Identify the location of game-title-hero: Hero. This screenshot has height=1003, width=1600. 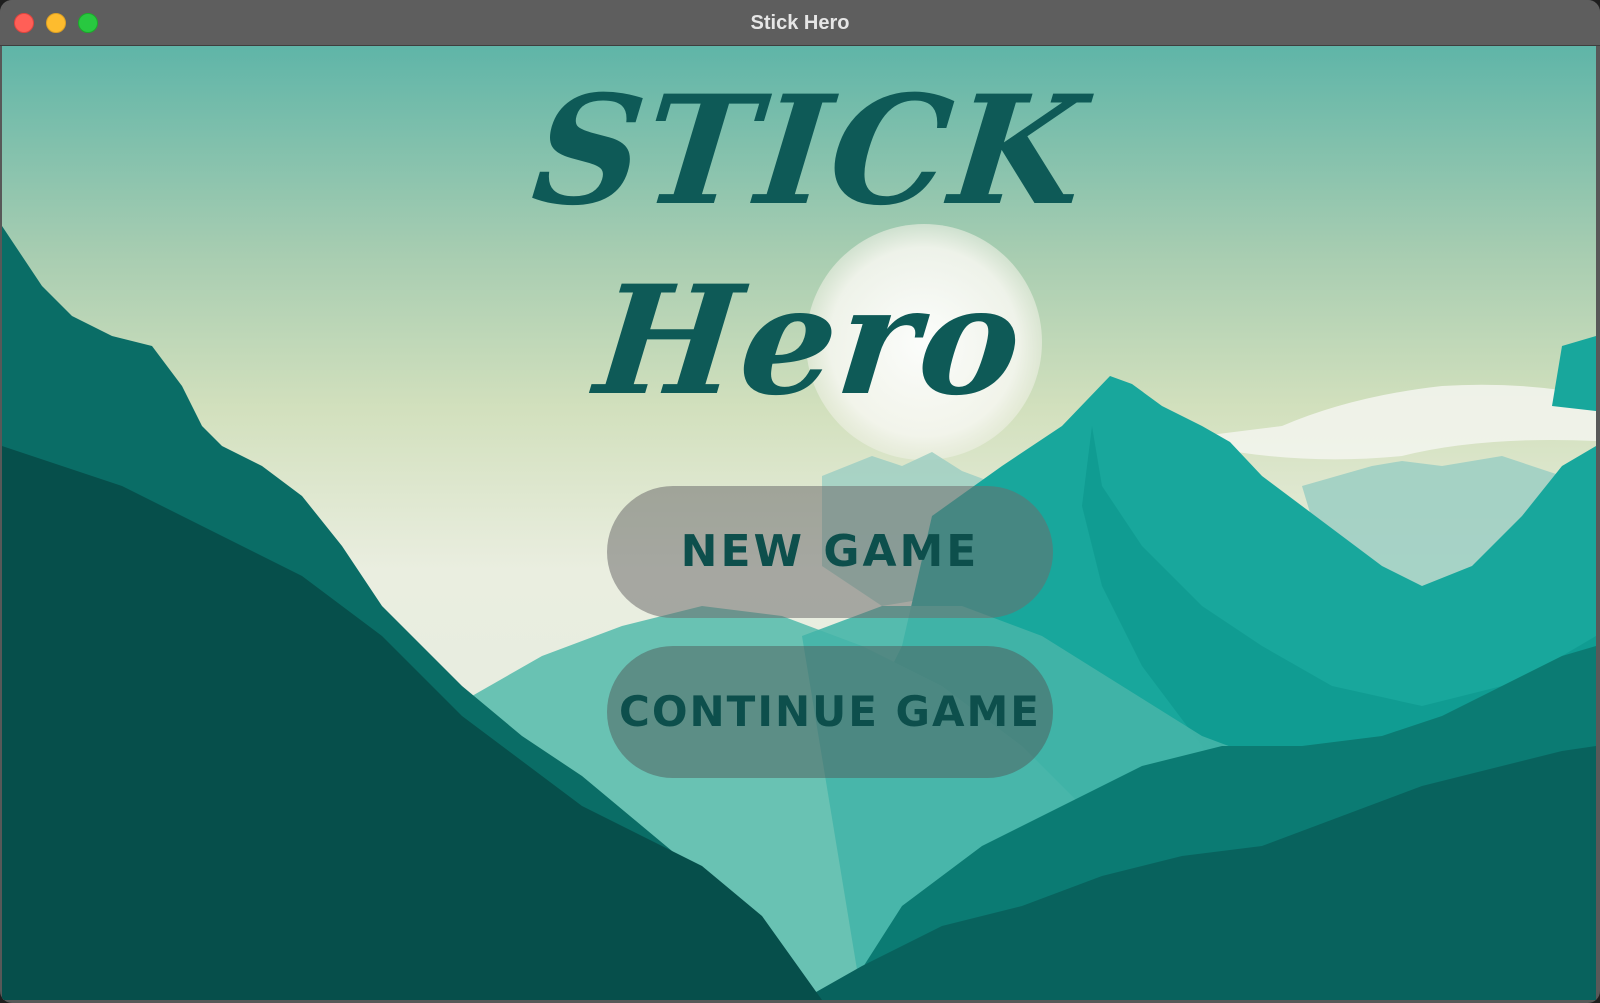
(810, 341).